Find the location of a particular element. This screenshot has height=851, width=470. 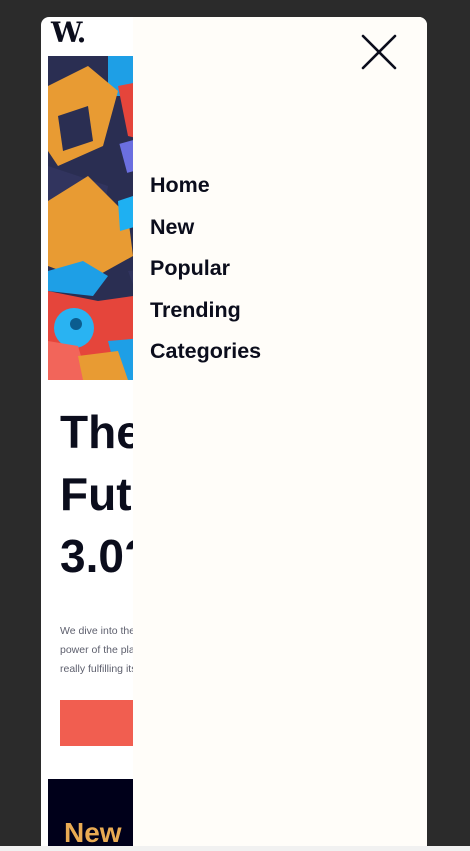

close-menu-button is located at coordinates (379, 52).